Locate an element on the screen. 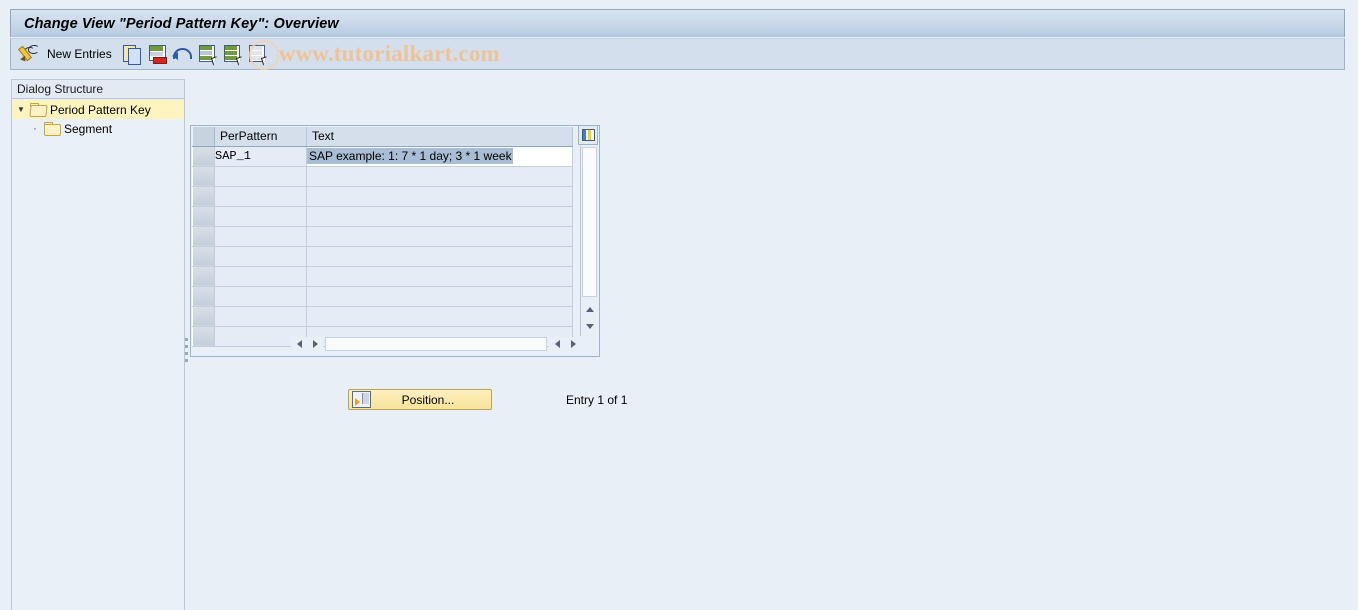 The height and width of the screenshot is (610, 1358). arrow-down-icon is located at coordinates (589, 326).